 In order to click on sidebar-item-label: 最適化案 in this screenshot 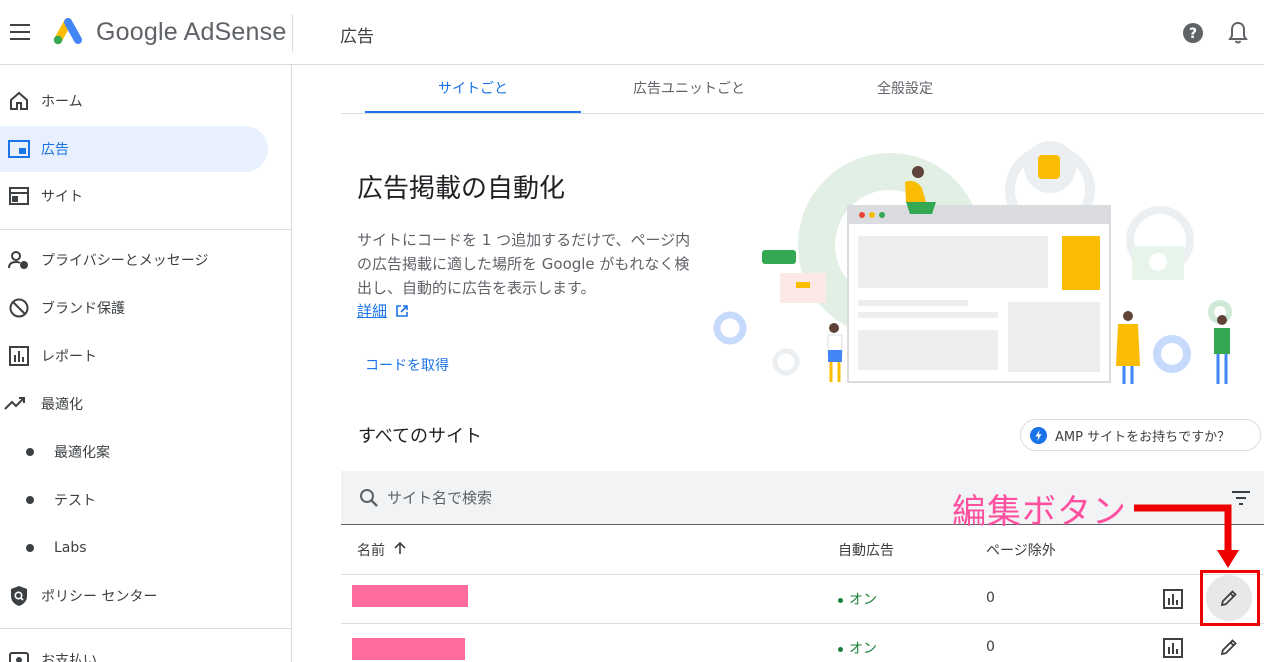, I will do `click(82, 453)`.